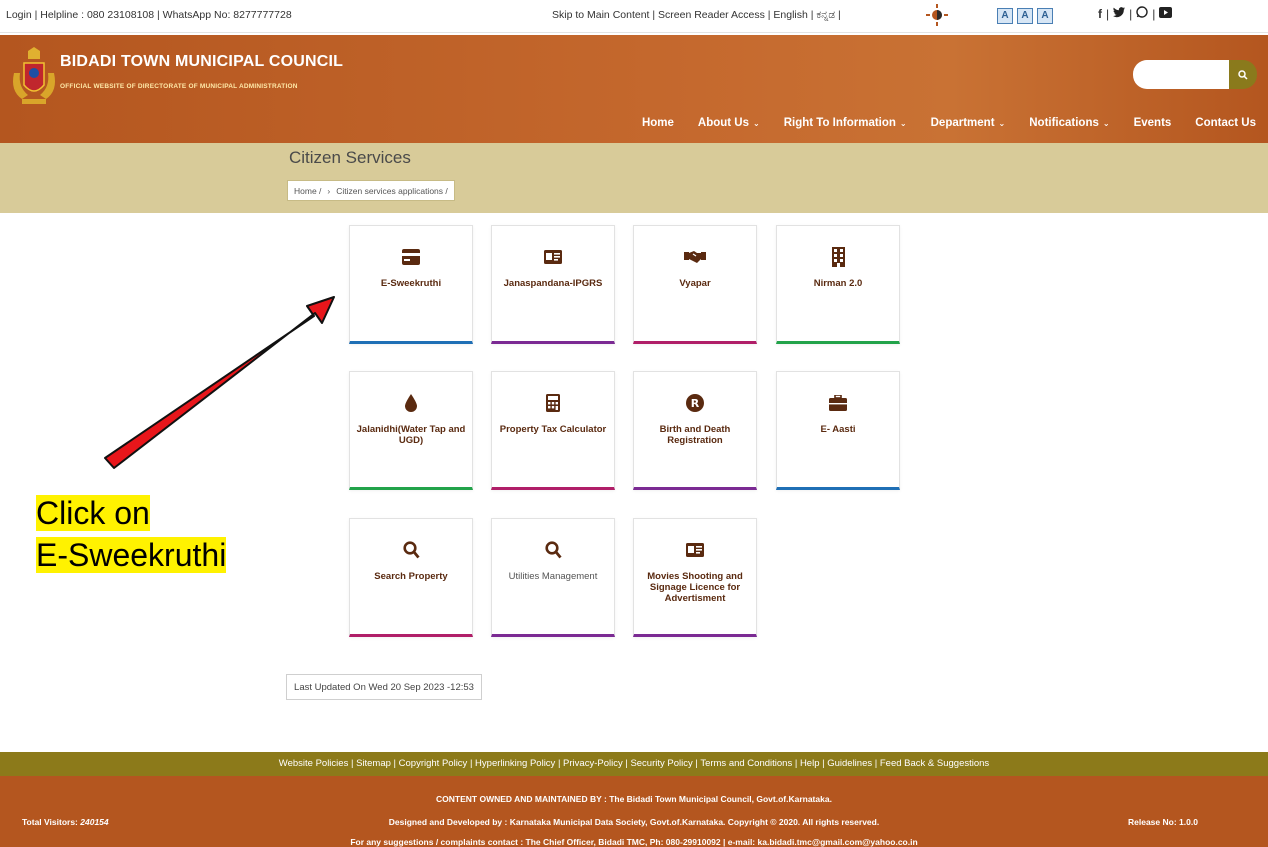 Image resolution: width=1268 pixels, height=847 pixels. What do you see at coordinates (838, 403) in the screenshot?
I see `briefcase-icon` at bounding box center [838, 403].